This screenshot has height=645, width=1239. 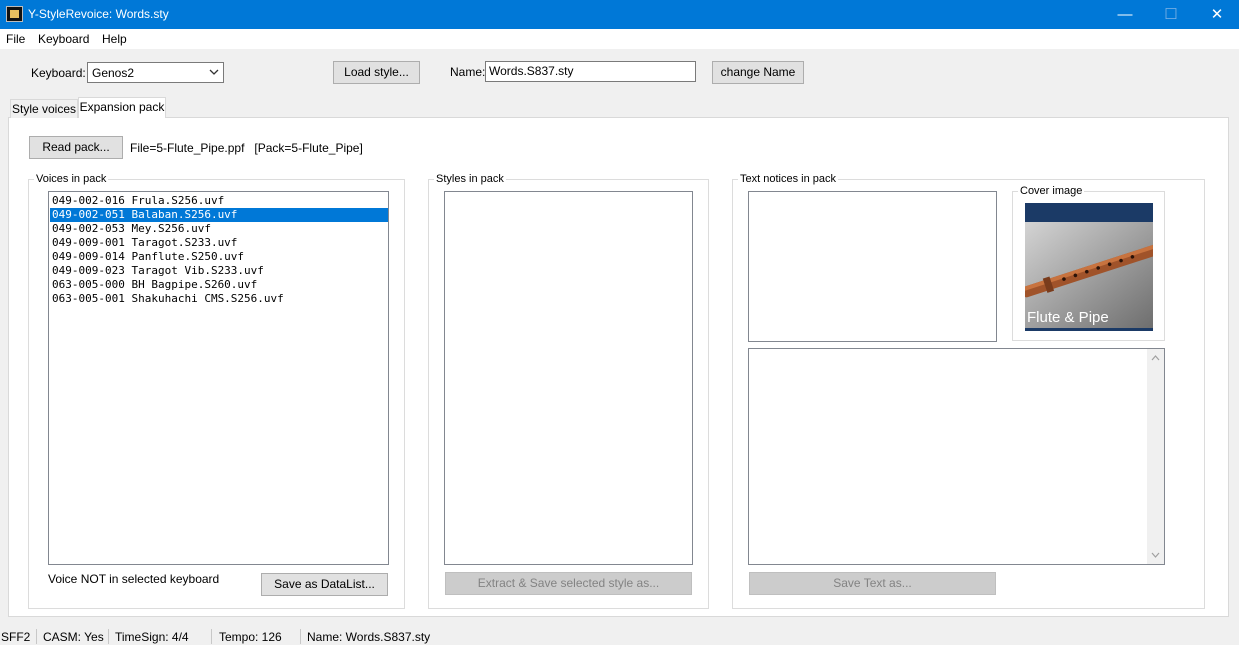 I want to click on voice-list-item: 063-005-001 Shakuhachi CMS.S256.uvf, so click(x=219, y=299).